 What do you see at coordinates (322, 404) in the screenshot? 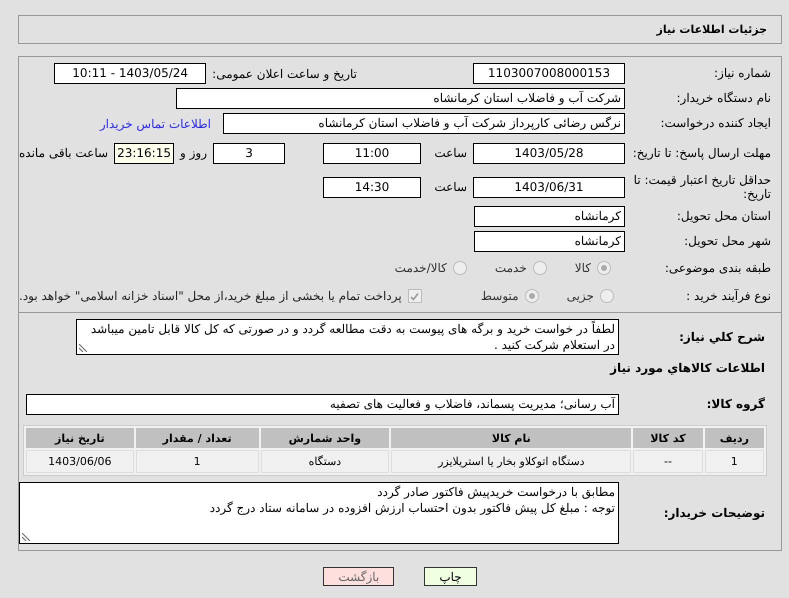
I see `goods-group-field: آب رسانی؛ مدیریت پسماند، فاضلاب و فعالیت های تصفیه` at bounding box center [322, 404].